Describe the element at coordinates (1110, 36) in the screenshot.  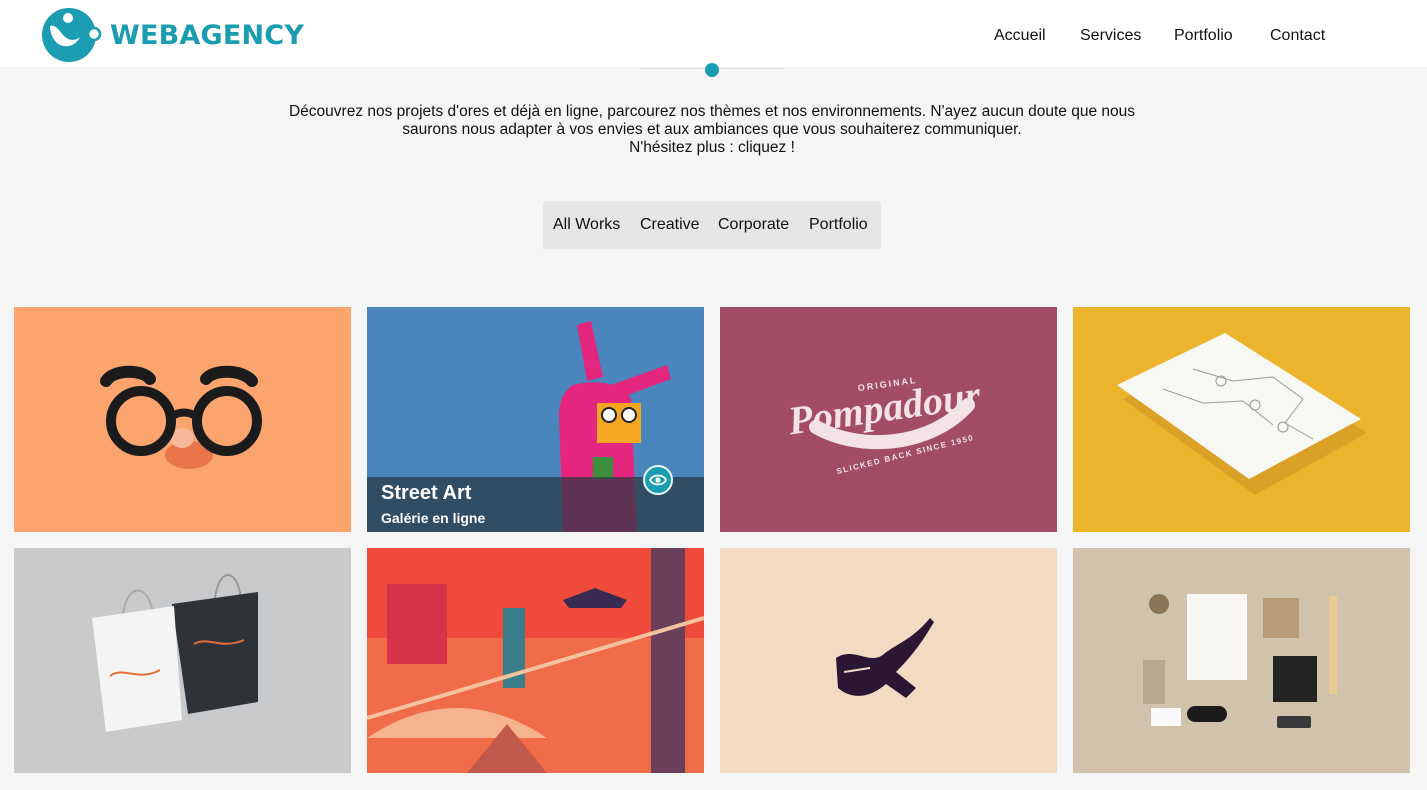
I see `nav-item-services: Services` at that location.